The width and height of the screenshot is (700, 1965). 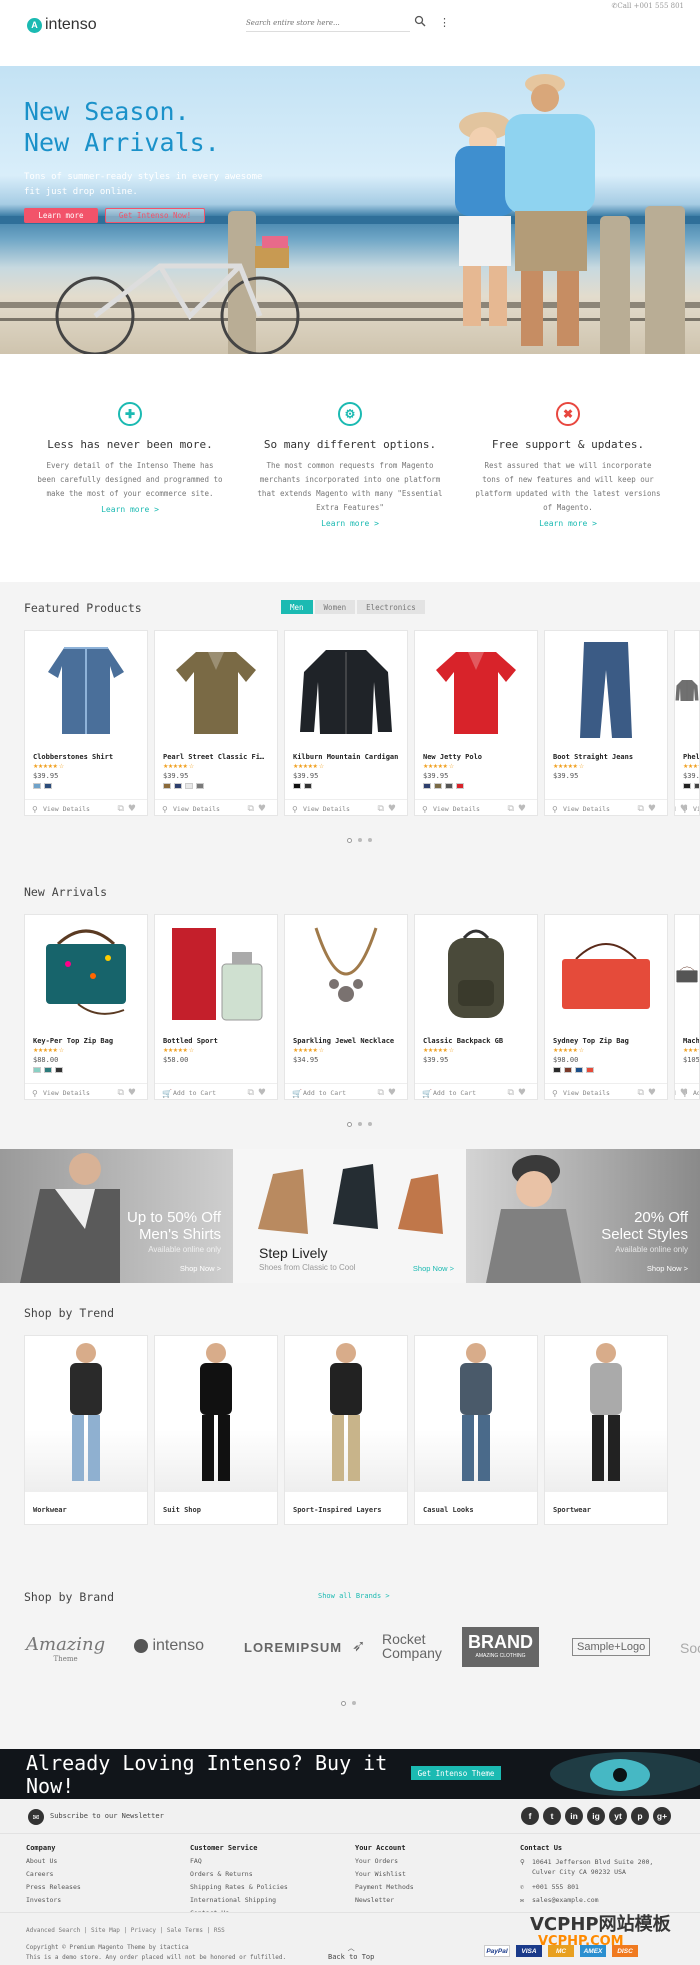 What do you see at coordinates (53, 1874) in the screenshot?
I see `footer-link: Careers` at bounding box center [53, 1874].